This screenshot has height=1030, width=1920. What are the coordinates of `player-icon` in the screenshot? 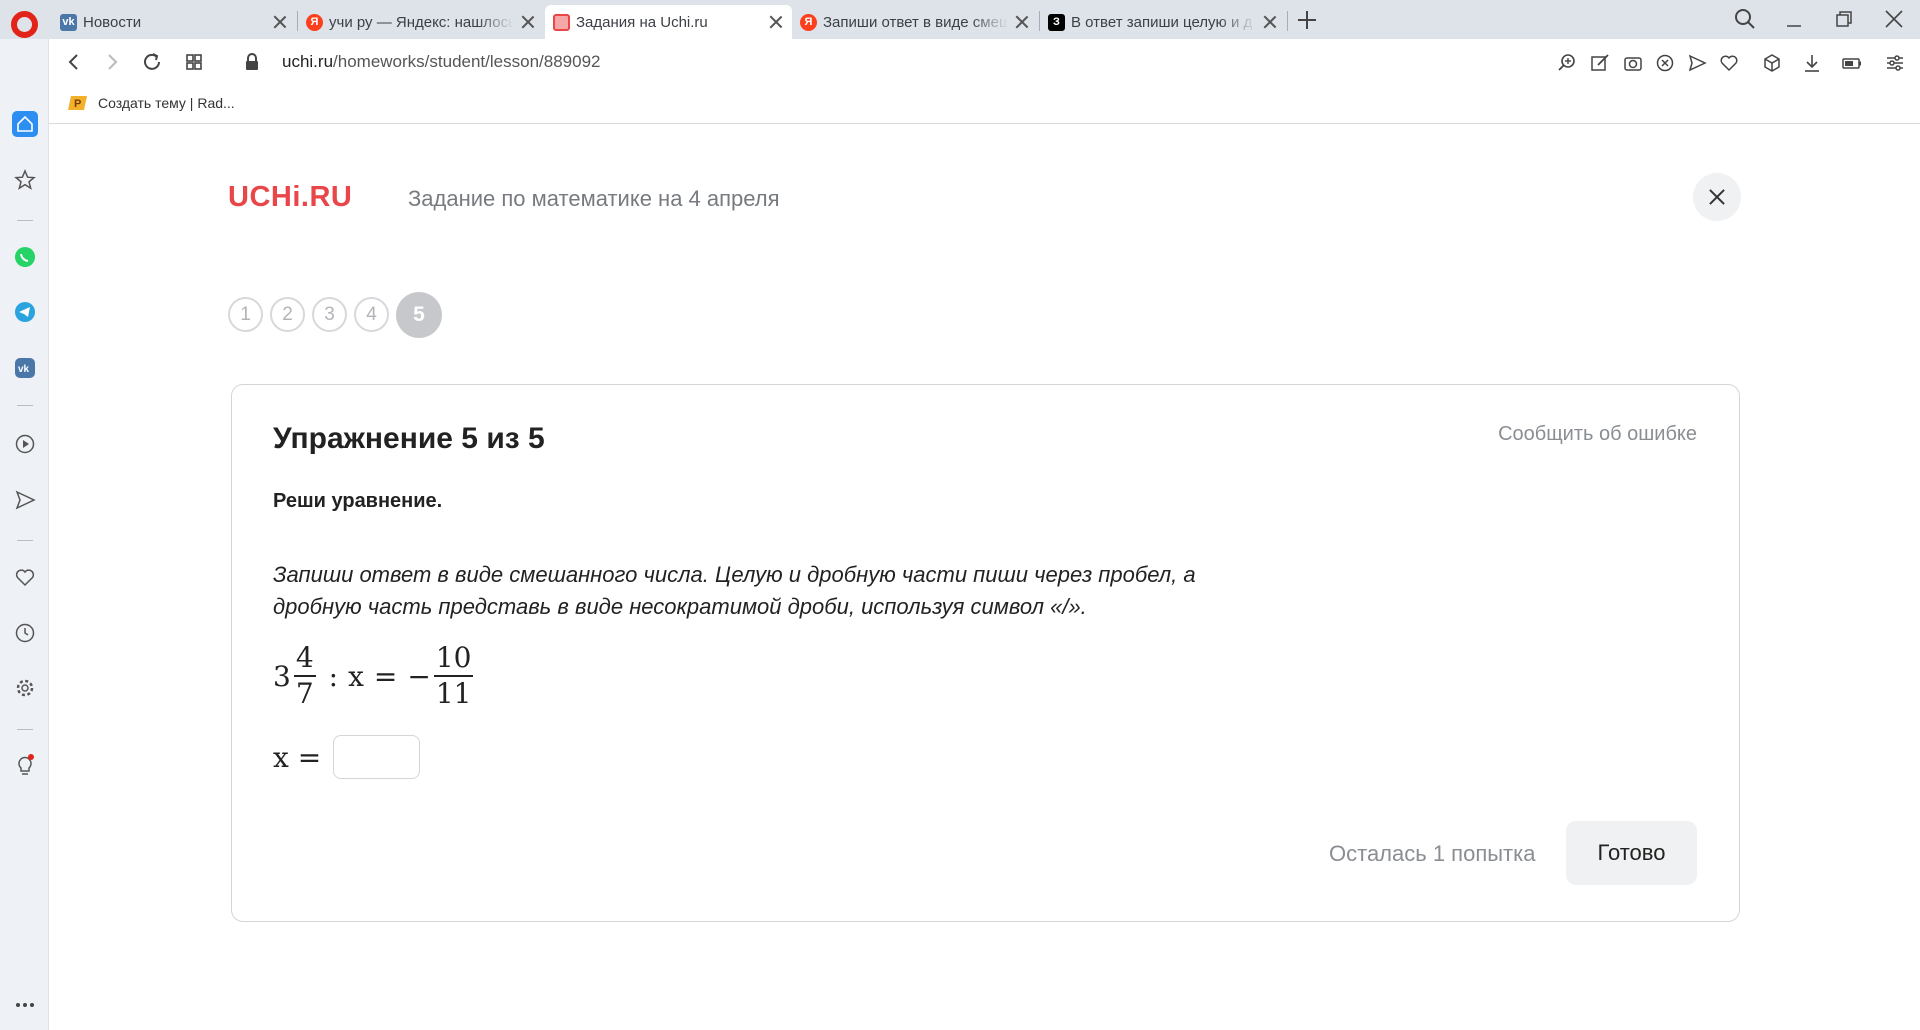 It's located at (25, 444).